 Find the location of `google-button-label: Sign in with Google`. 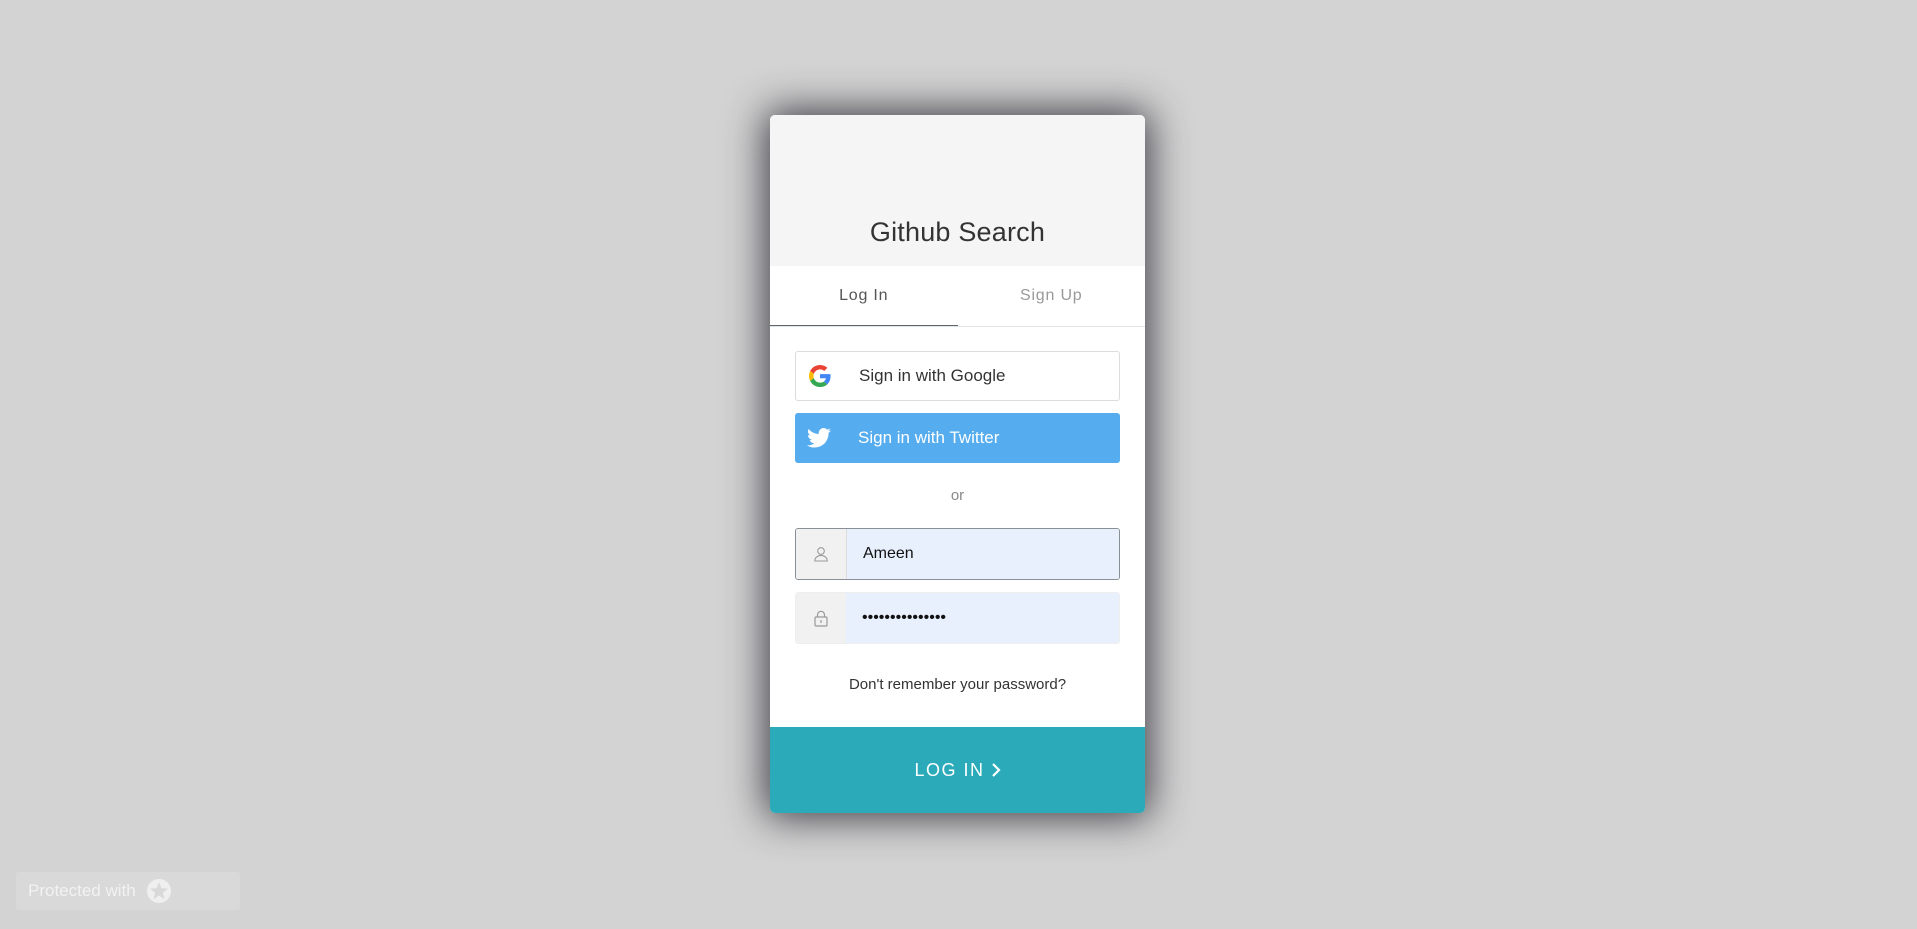

google-button-label: Sign in with Google is located at coordinates (932, 375).